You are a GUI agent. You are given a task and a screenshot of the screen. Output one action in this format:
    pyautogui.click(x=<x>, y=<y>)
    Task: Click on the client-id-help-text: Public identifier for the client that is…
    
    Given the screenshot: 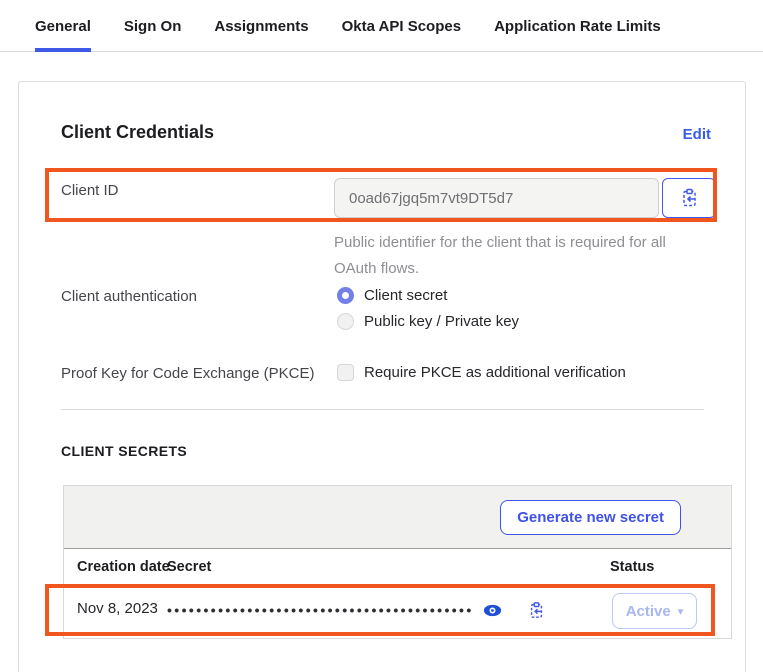 What is the action you would take?
    pyautogui.click(x=500, y=255)
    